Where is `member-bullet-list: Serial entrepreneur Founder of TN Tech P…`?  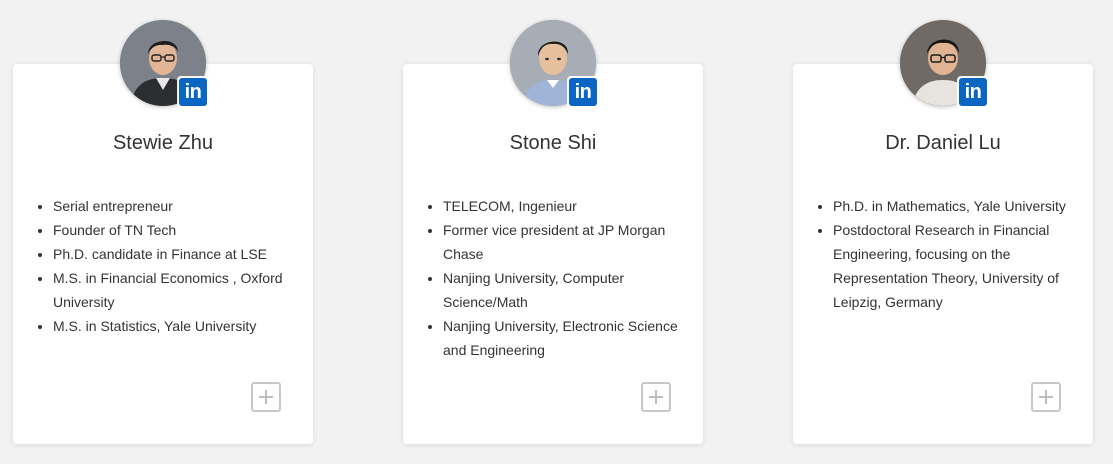
member-bullet-list: Serial entrepreneur Founder of TN Tech P… is located at coordinates (163, 266).